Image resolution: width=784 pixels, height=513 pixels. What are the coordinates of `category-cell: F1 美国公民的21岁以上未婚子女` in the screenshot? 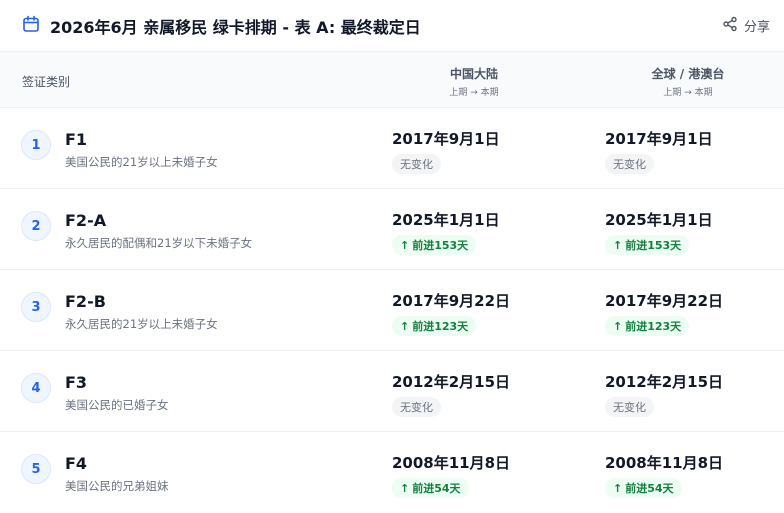 It's located at (141, 150).